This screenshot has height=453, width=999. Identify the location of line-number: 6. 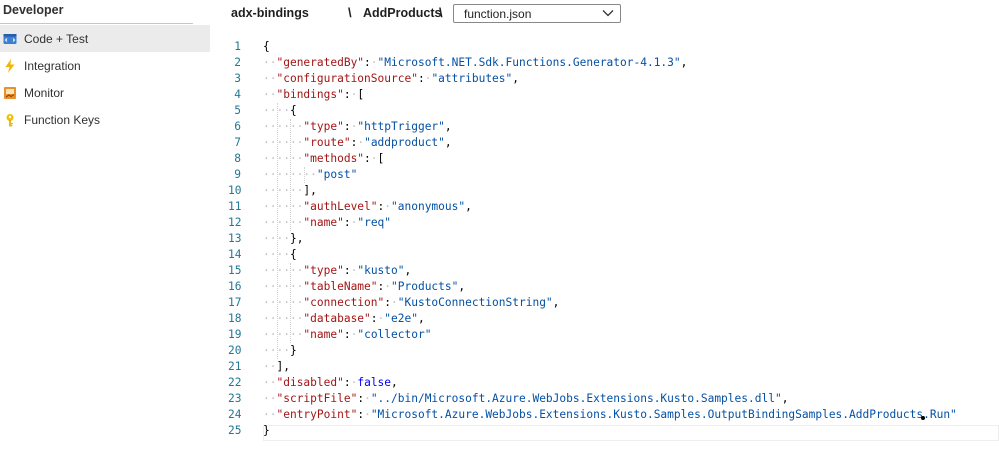
(237, 126).